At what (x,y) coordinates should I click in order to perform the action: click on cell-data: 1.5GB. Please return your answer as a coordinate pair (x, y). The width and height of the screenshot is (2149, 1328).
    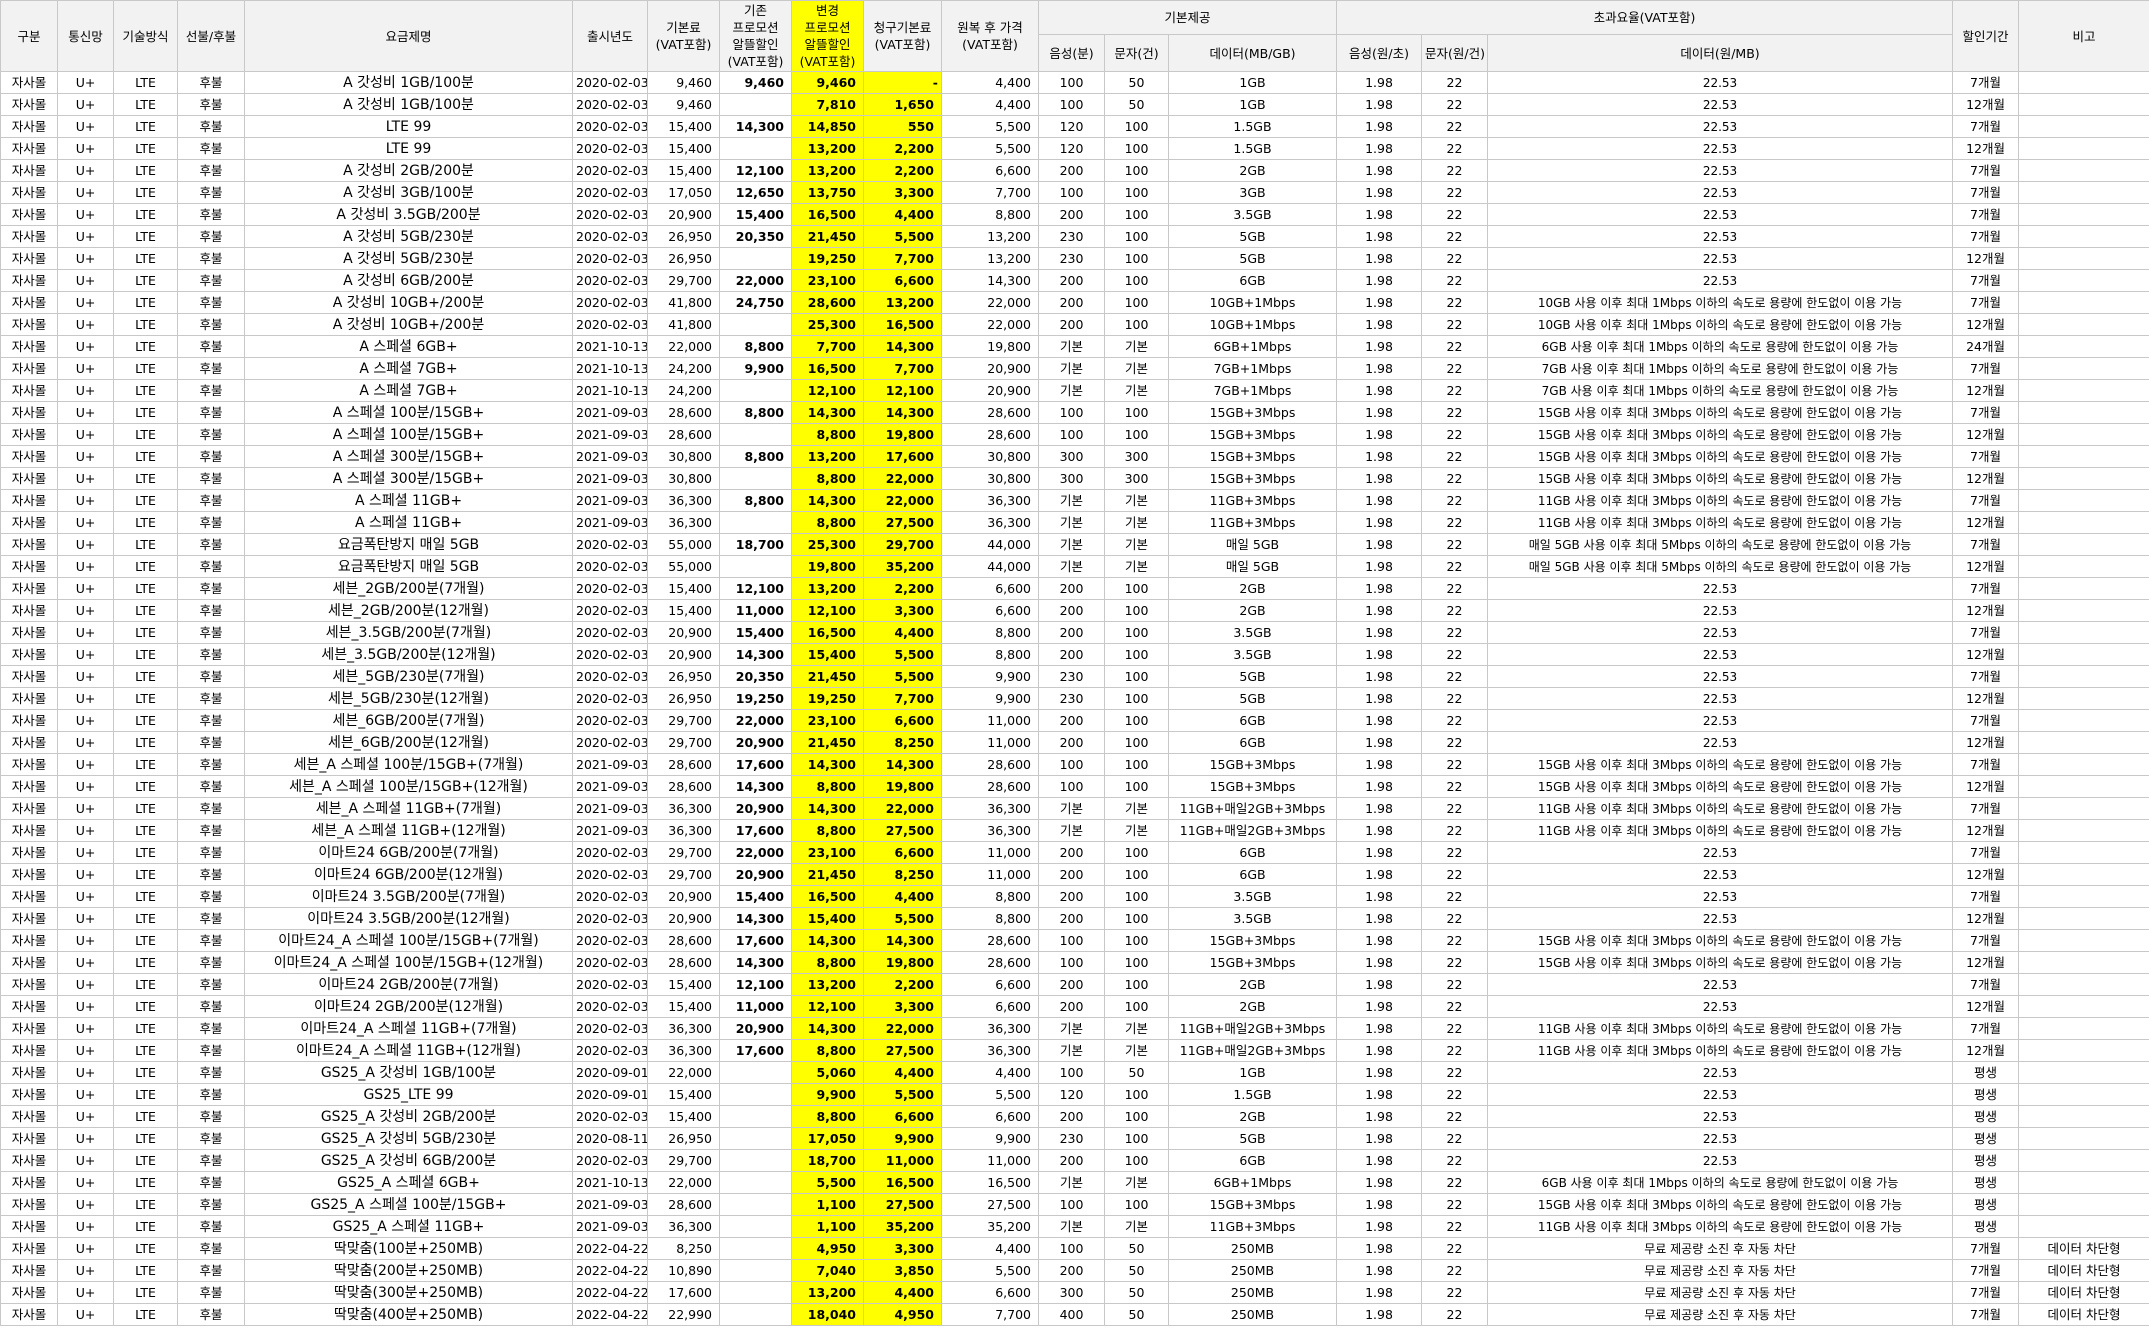
    Looking at the image, I should click on (1252, 1094).